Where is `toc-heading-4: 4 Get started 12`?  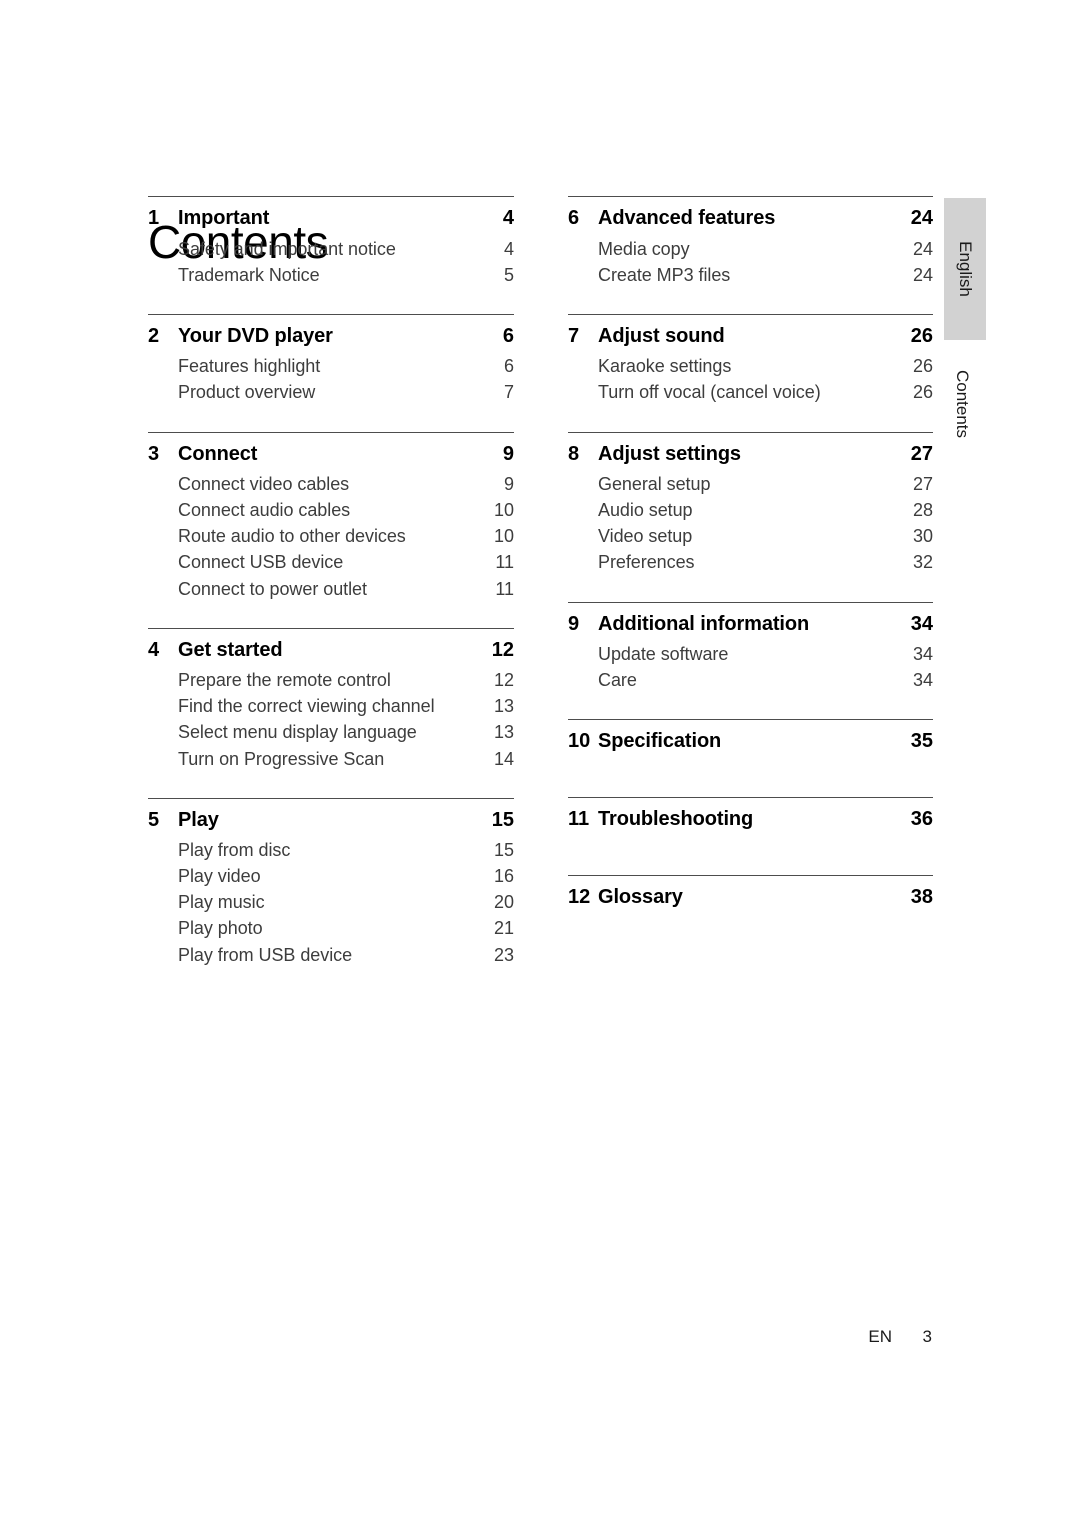
toc-heading-4: 4 Get started 12 is located at coordinates (331, 651).